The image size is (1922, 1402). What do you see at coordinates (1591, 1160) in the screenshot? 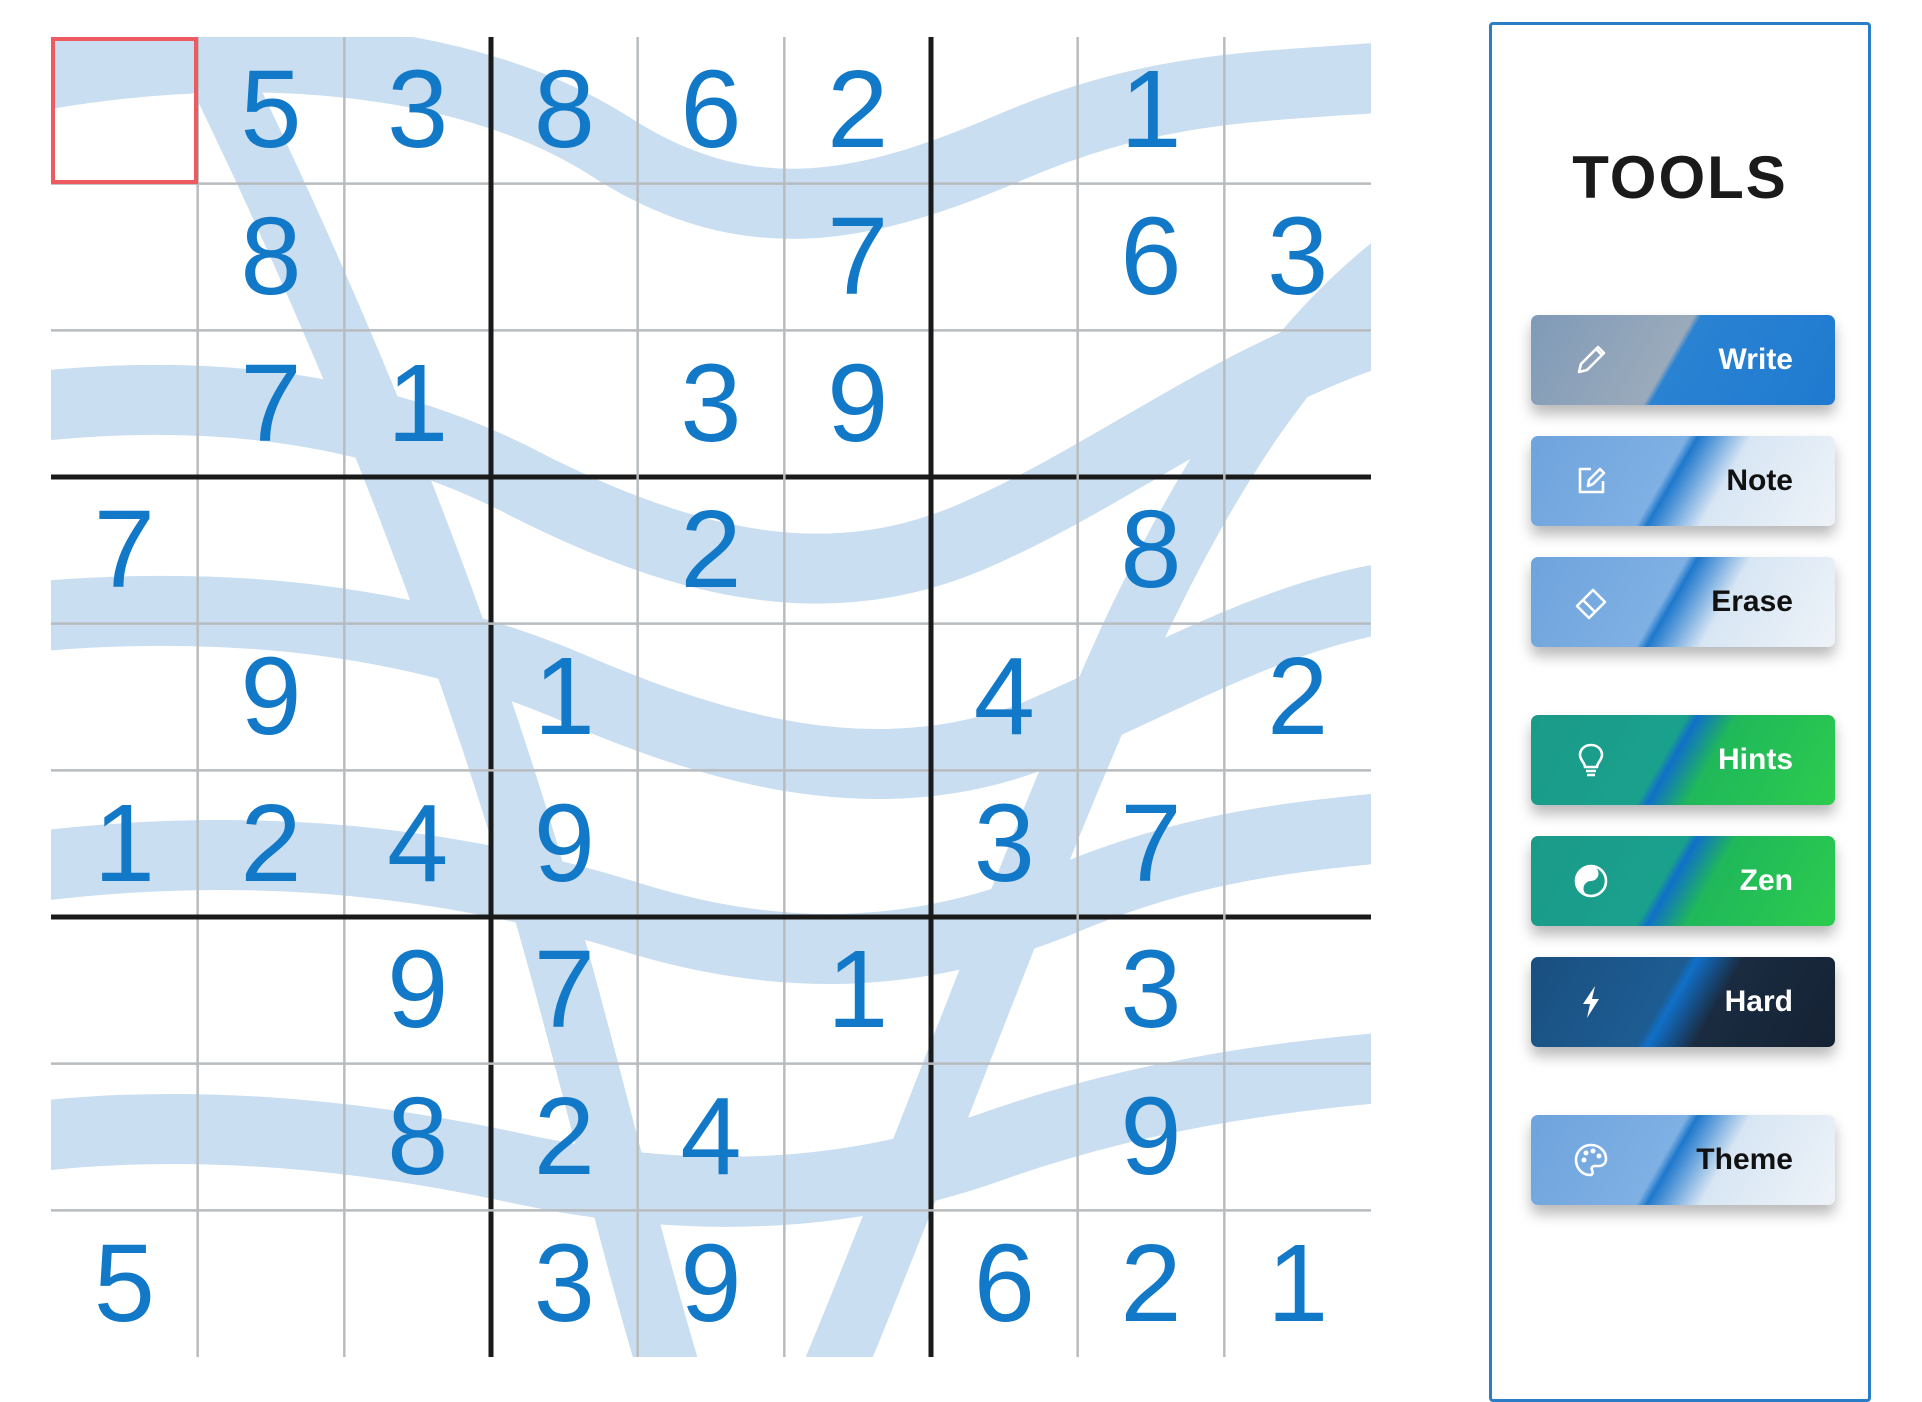
I see `palette-icon` at bounding box center [1591, 1160].